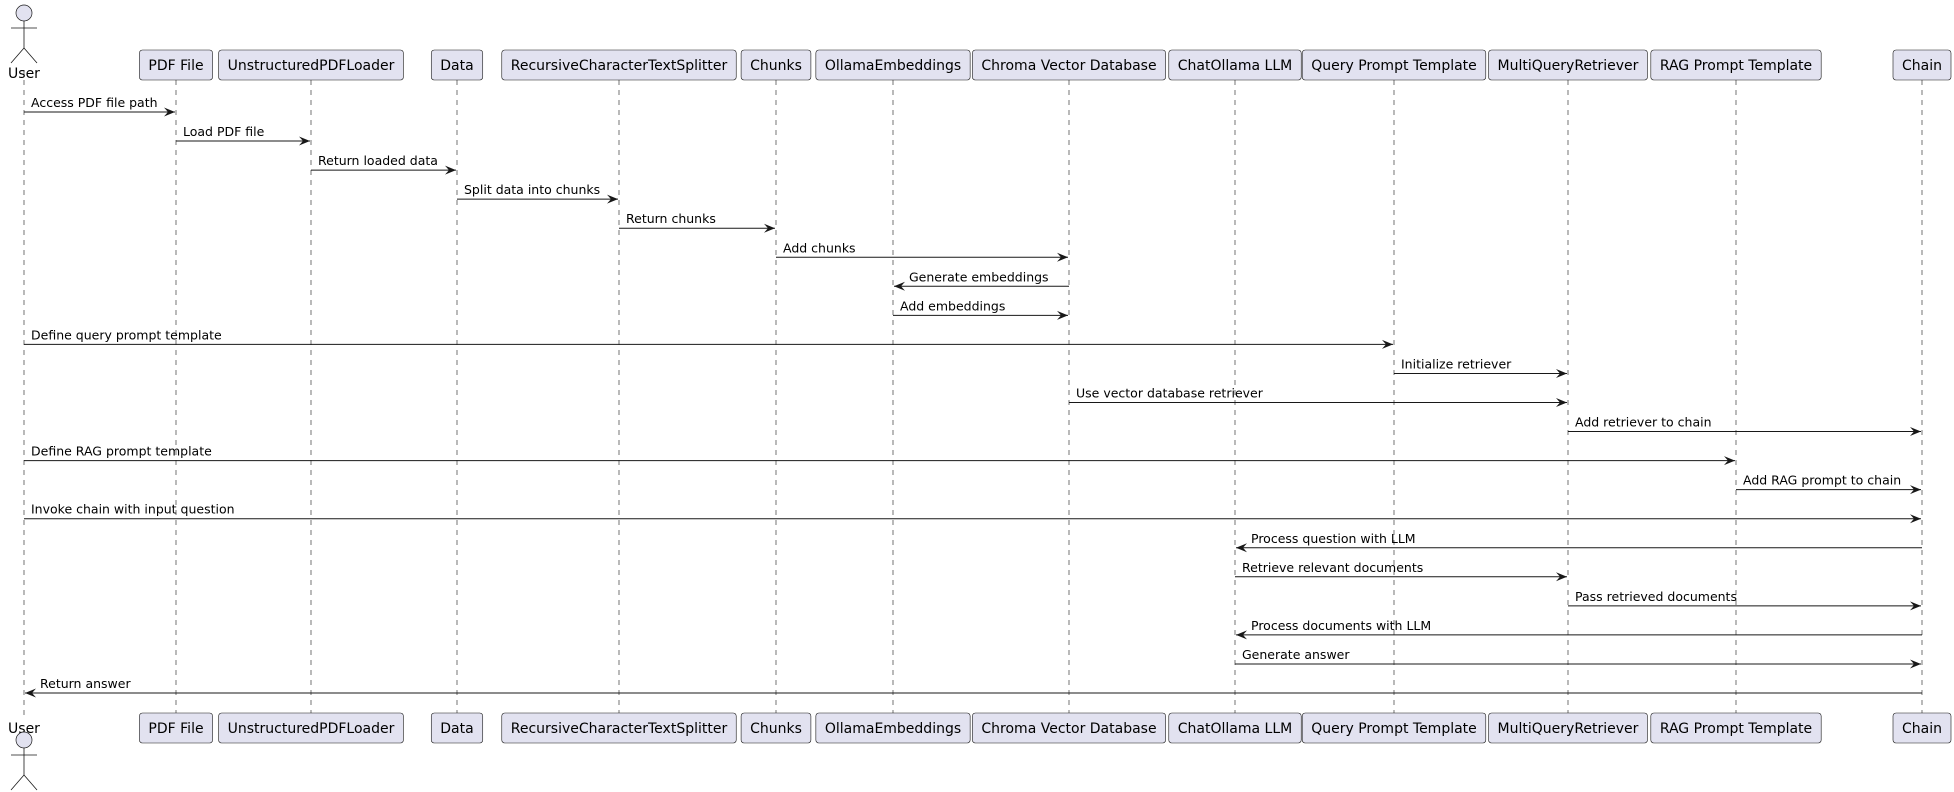  I want to click on message-20: Generate answer, so click(1578, 658).